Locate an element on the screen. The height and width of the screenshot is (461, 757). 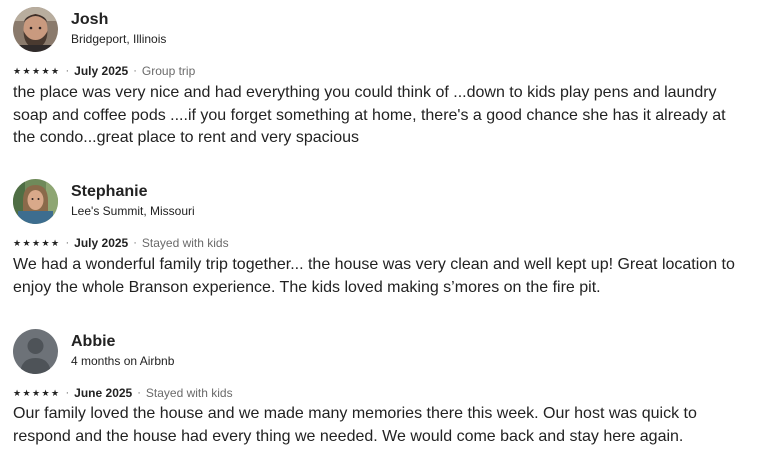
reviewer-tenure: 4 months on Airbnb is located at coordinates (123, 361).